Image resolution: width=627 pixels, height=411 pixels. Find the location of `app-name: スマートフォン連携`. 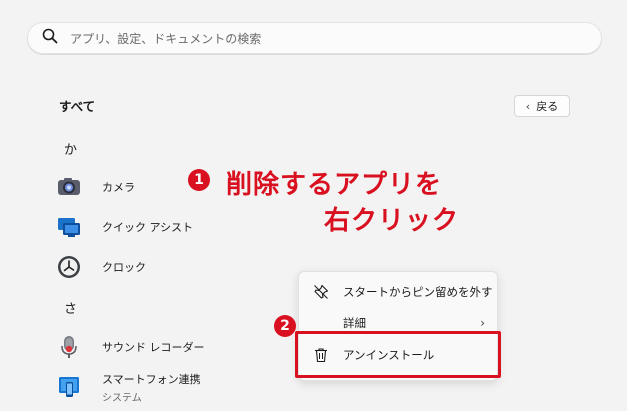

app-name: スマートフォン連携 is located at coordinates (151, 379).